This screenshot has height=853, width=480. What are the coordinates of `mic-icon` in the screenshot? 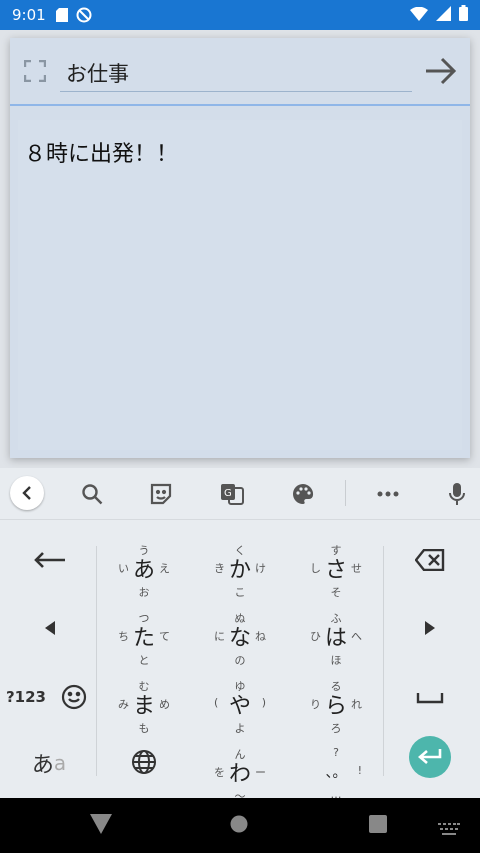 It's located at (457, 494).